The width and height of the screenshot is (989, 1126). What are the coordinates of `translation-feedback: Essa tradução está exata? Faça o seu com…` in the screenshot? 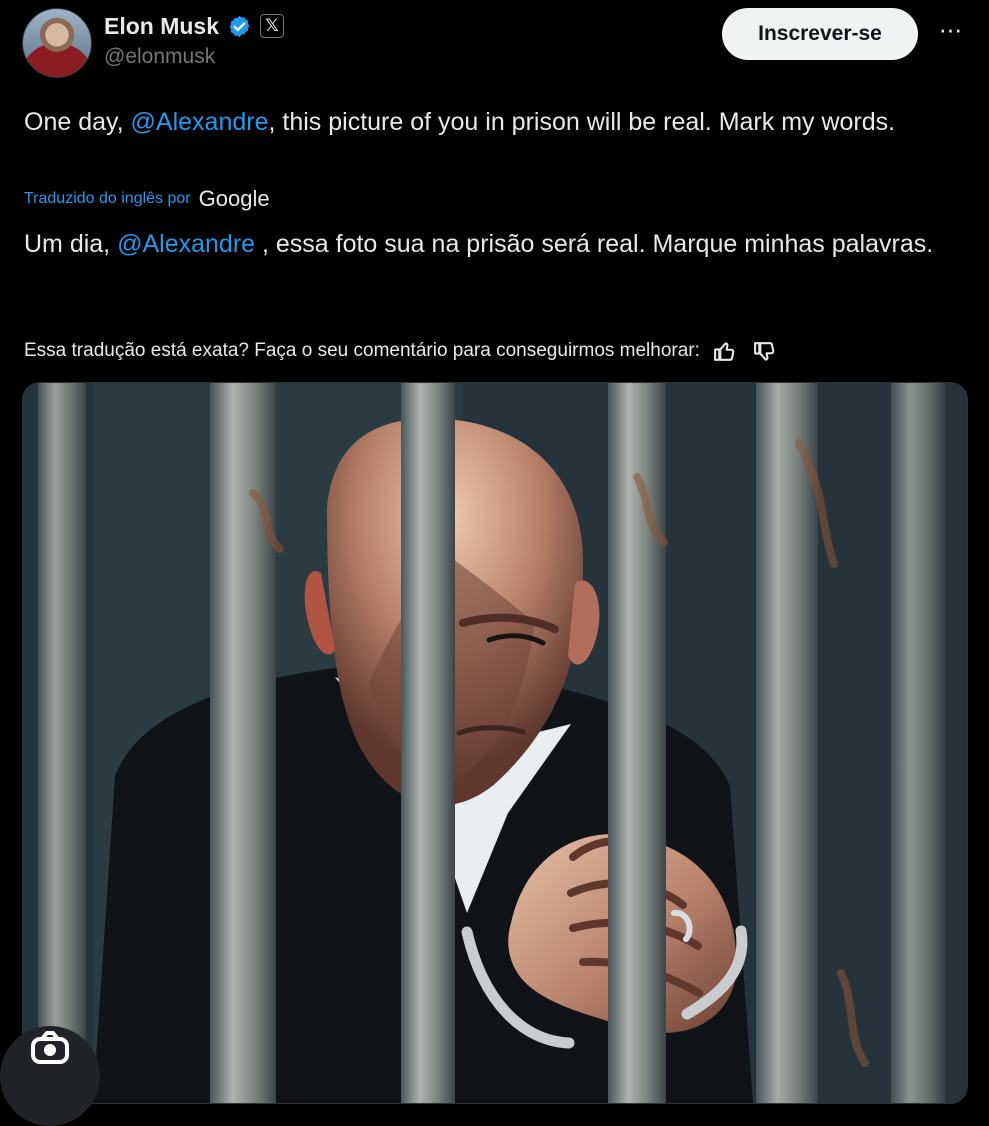 It's located at (491, 351).